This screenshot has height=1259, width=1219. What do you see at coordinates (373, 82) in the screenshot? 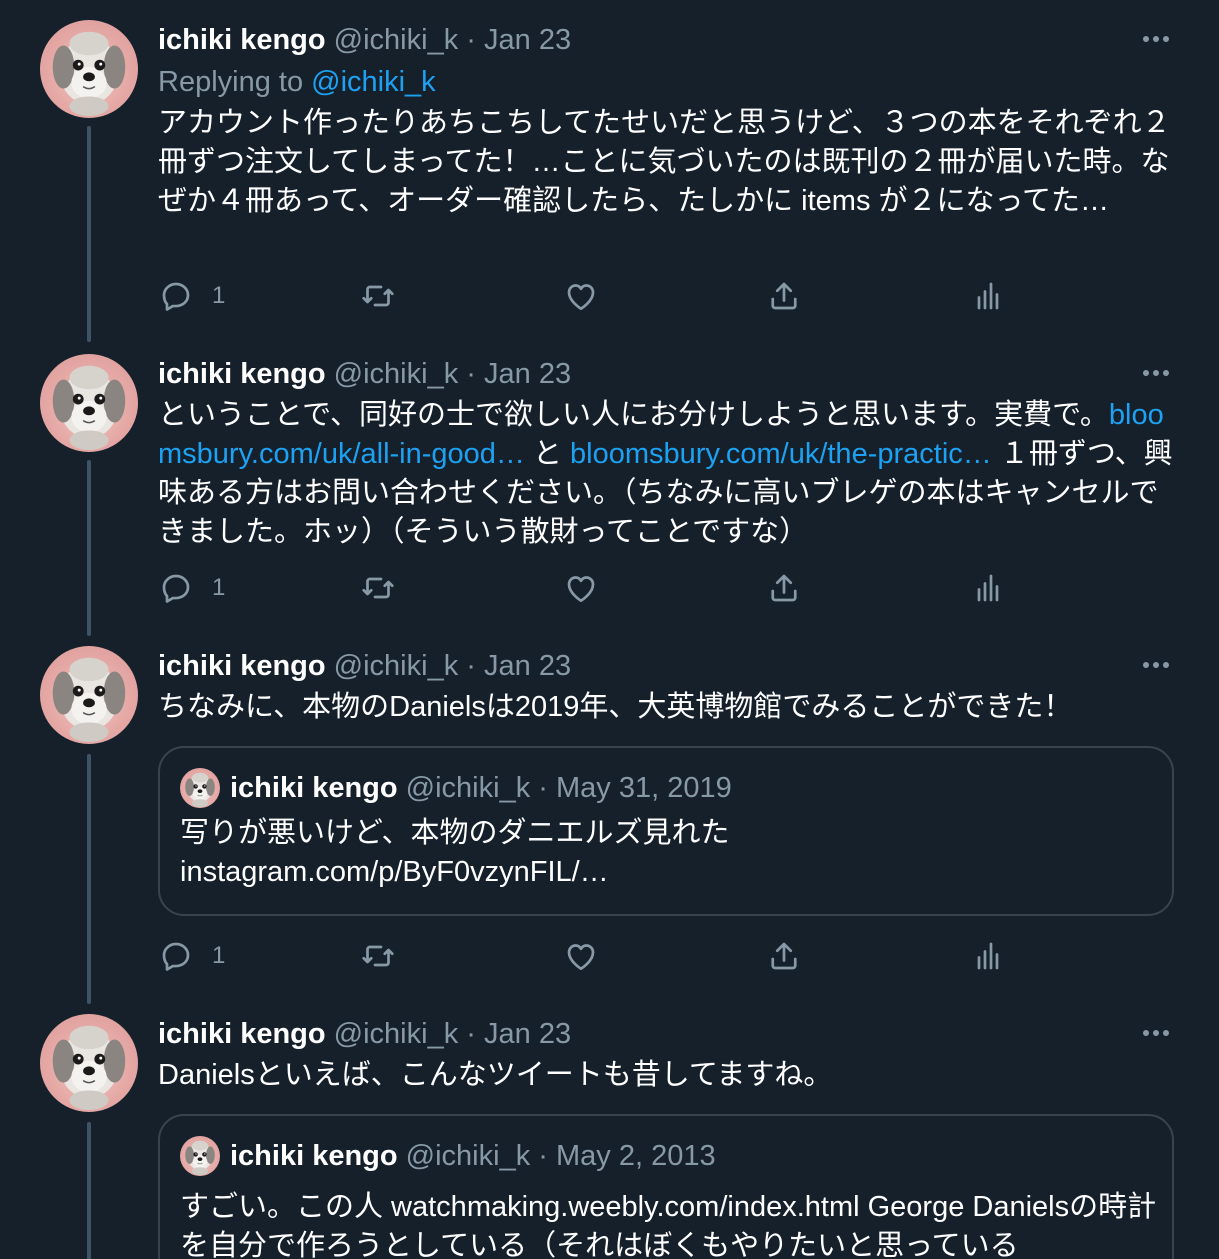
I see `replying-to-handle: @ichiki_k` at bounding box center [373, 82].